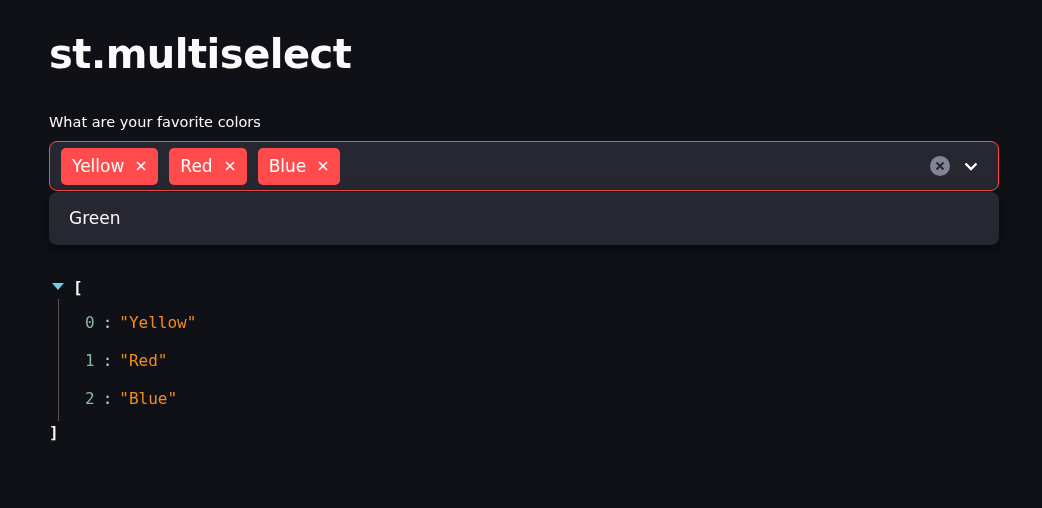  What do you see at coordinates (58, 287) in the screenshot?
I see `expand-triangle-icon` at bounding box center [58, 287].